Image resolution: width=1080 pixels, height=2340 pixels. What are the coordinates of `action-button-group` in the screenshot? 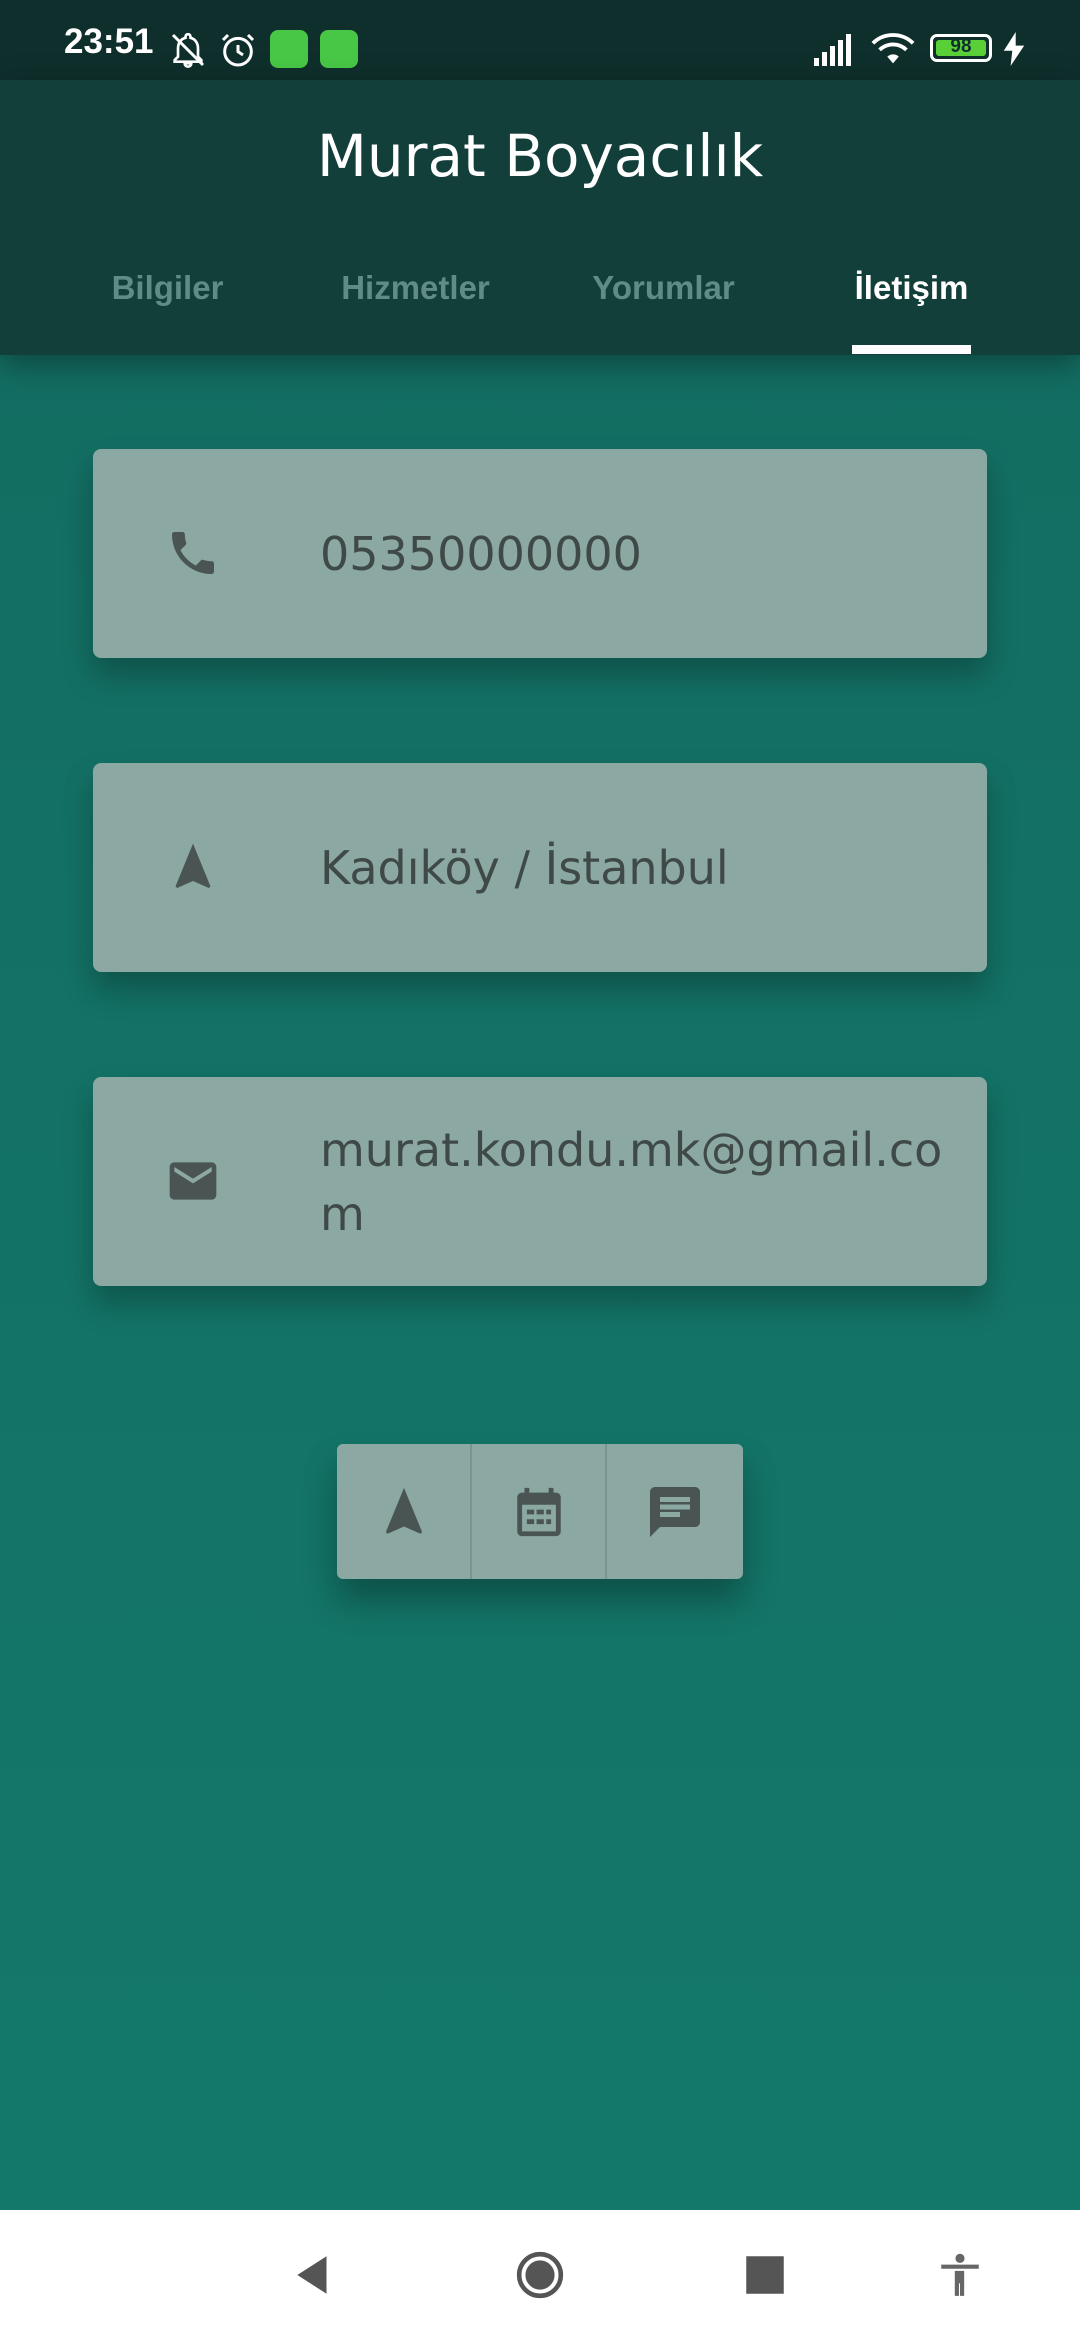 It's located at (540, 1511).